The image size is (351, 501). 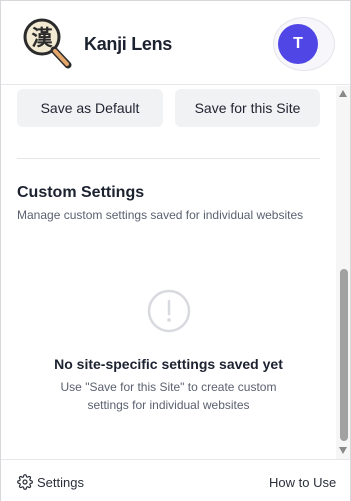 I want to click on settings-link: Settings, so click(x=50, y=482).